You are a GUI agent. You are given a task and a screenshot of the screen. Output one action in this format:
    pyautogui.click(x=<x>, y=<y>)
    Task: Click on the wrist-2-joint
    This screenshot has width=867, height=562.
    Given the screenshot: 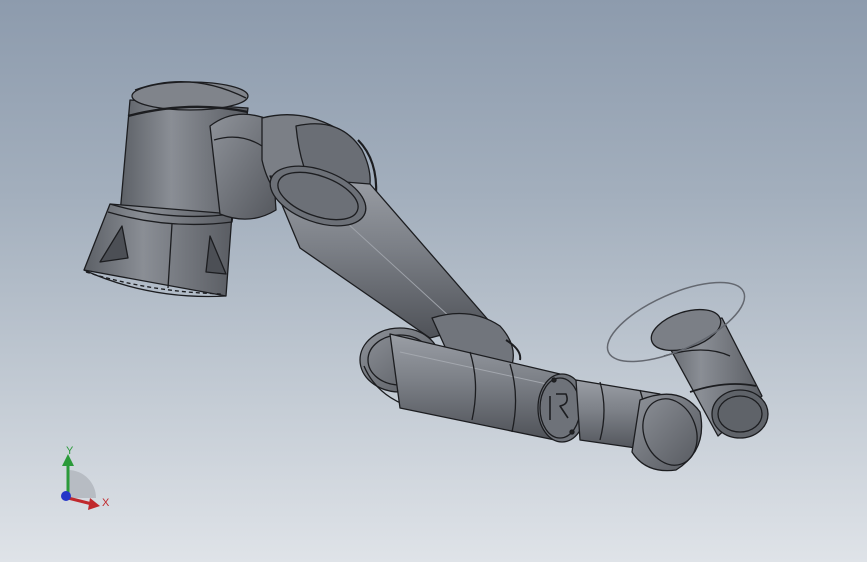 What is the action you would take?
    pyautogui.click(x=668, y=432)
    